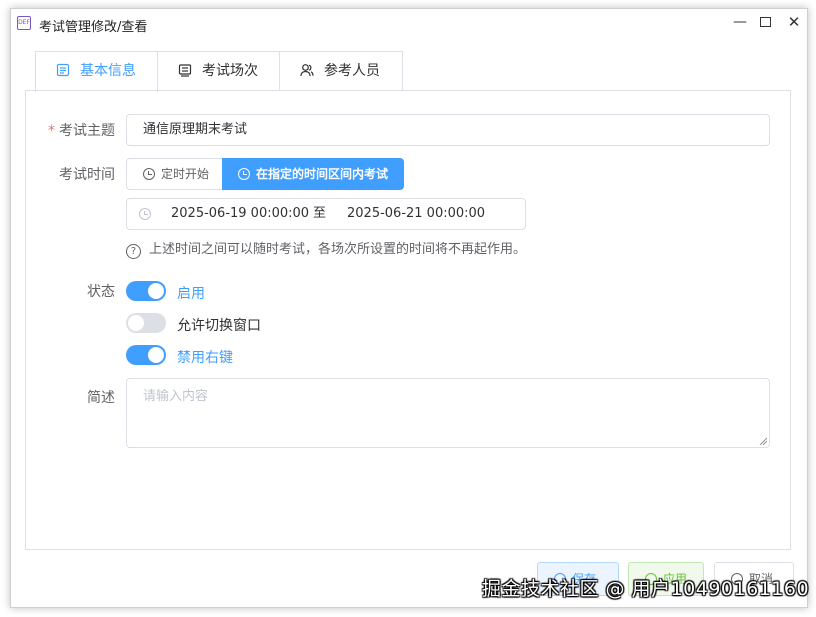 This screenshot has height=617, width=816. I want to click on list-icon, so click(185, 70).